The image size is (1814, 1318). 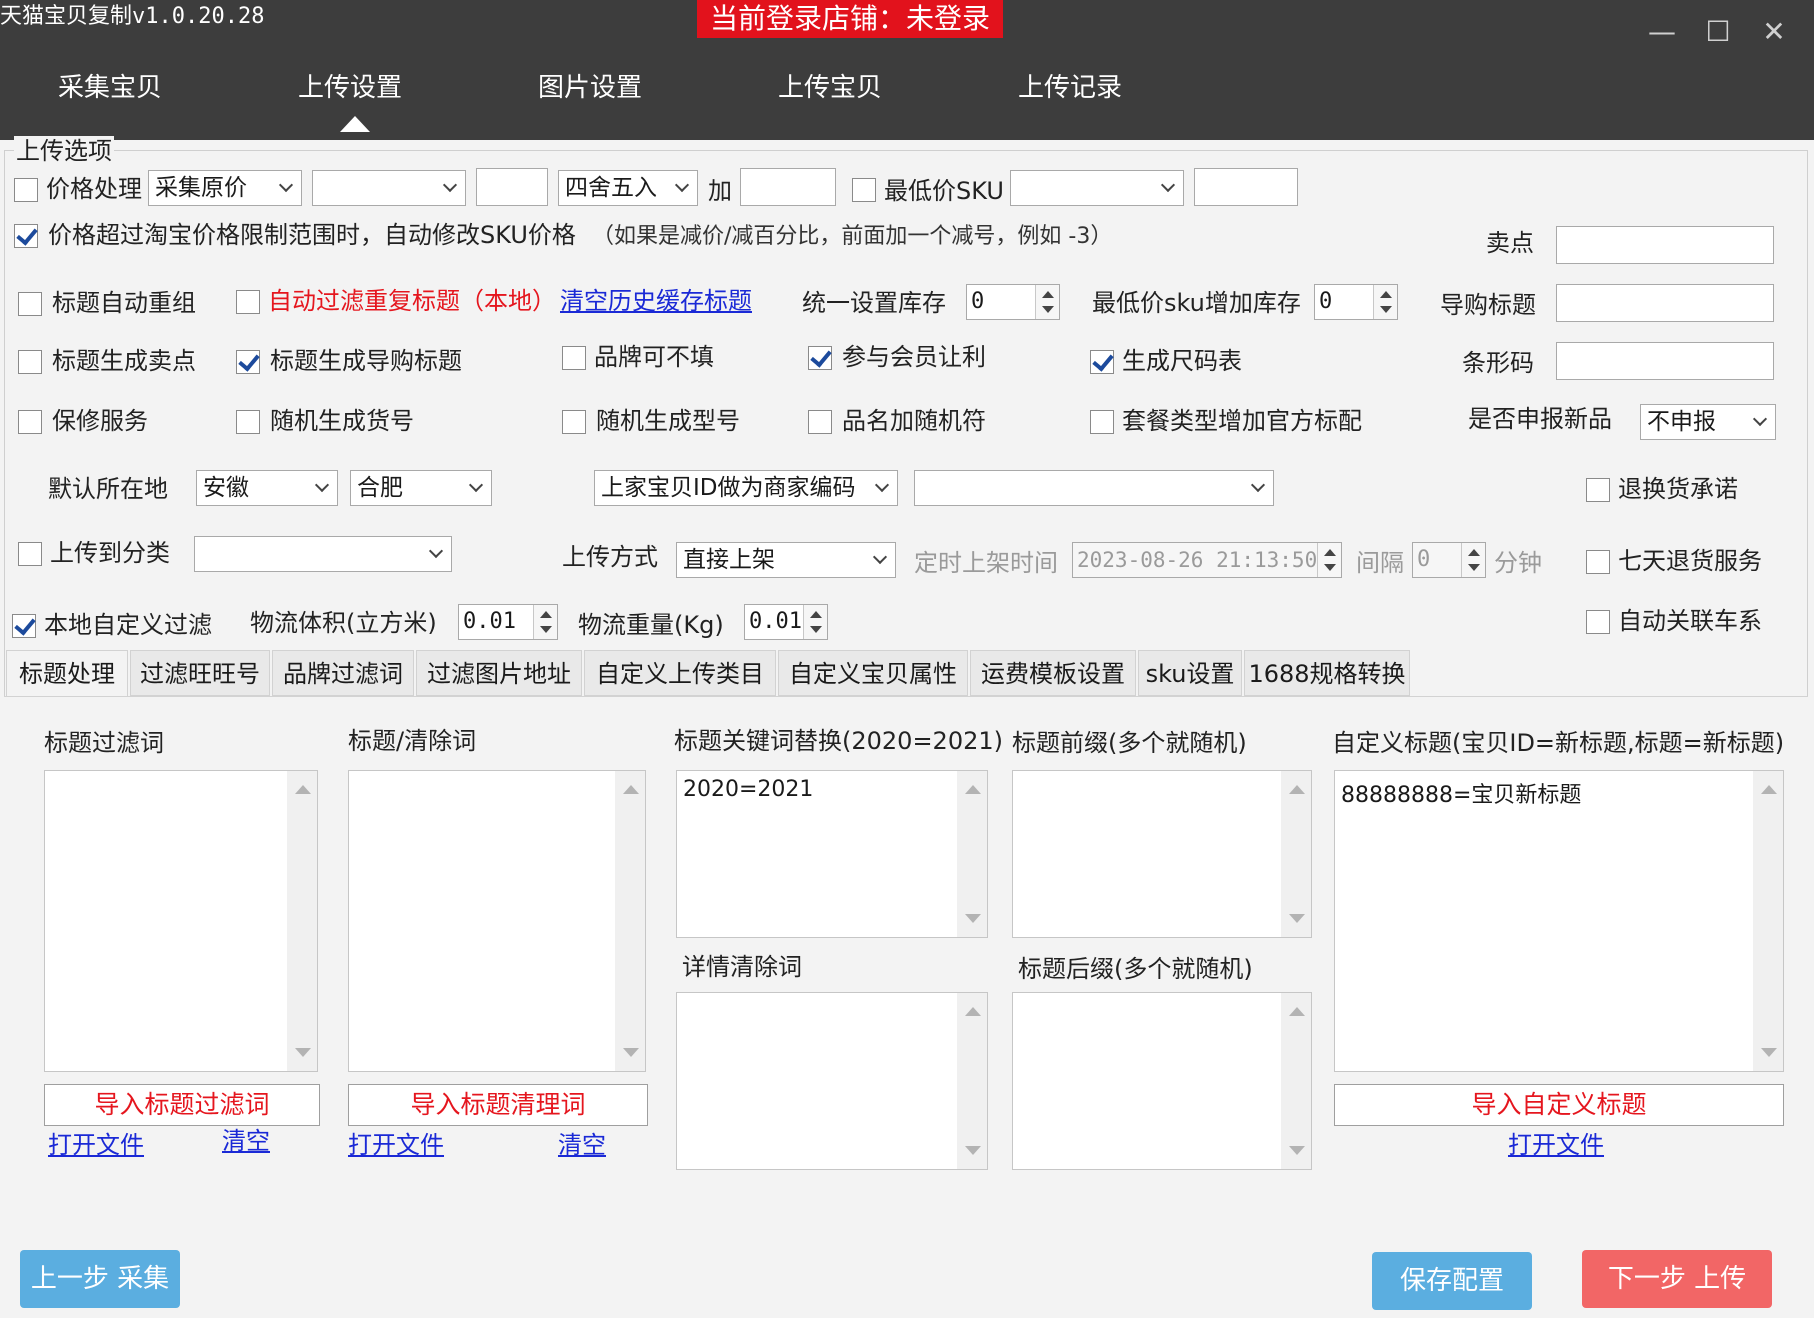 What do you see at coordinates (1097, 188) in the screenshot?
I see `min-sku-select` at bounding box center [1097, 188].